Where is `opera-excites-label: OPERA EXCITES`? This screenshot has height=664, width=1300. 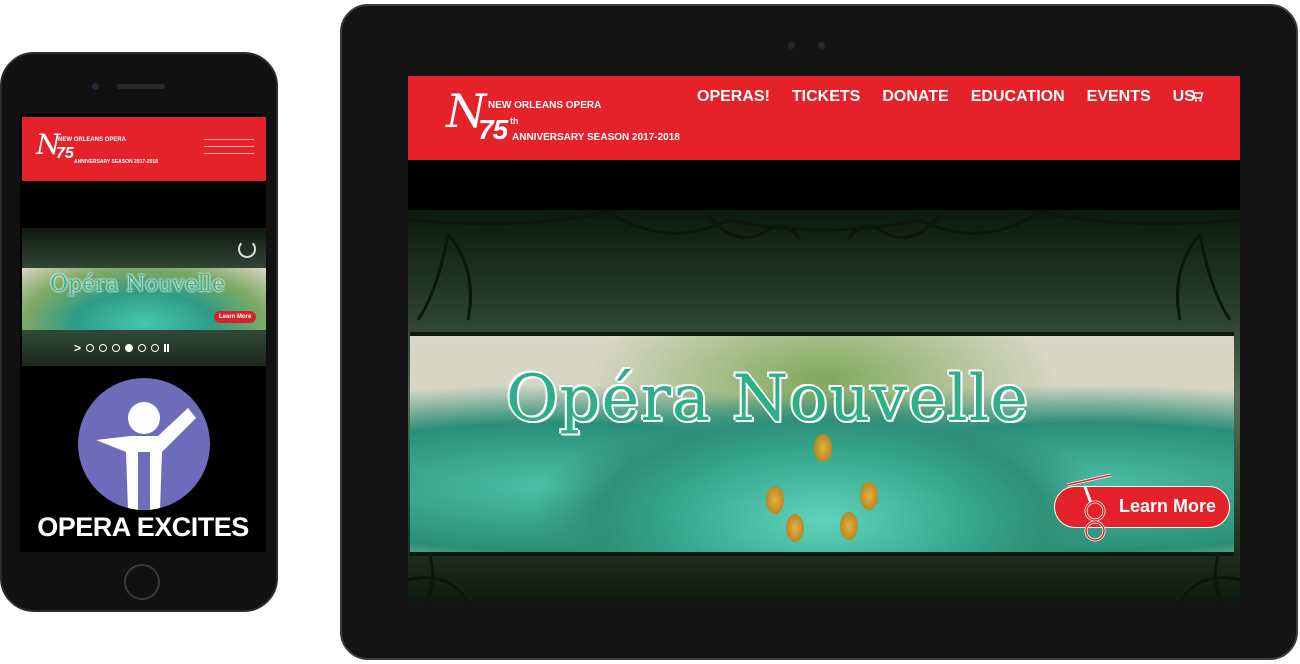 opera-excites-label: OPERA EXCITES is located at coordinates (143, 527).